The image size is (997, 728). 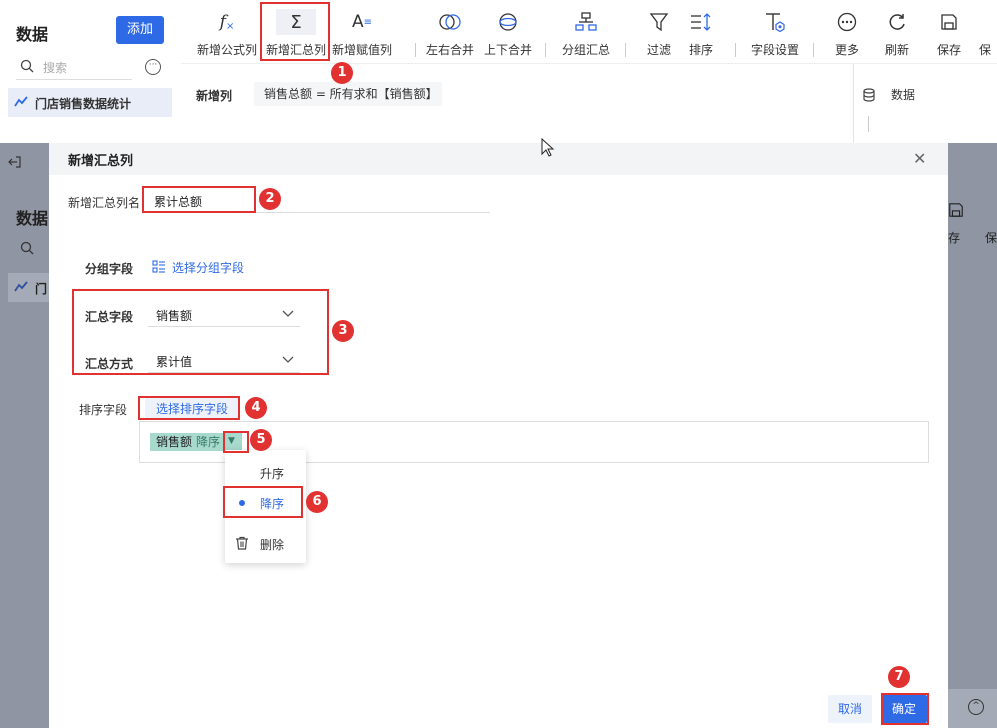 What do you see at coordinates (450, 22) in the screenshot?
I see `merge-horizontal-icon` at bounding box center [450, 22].